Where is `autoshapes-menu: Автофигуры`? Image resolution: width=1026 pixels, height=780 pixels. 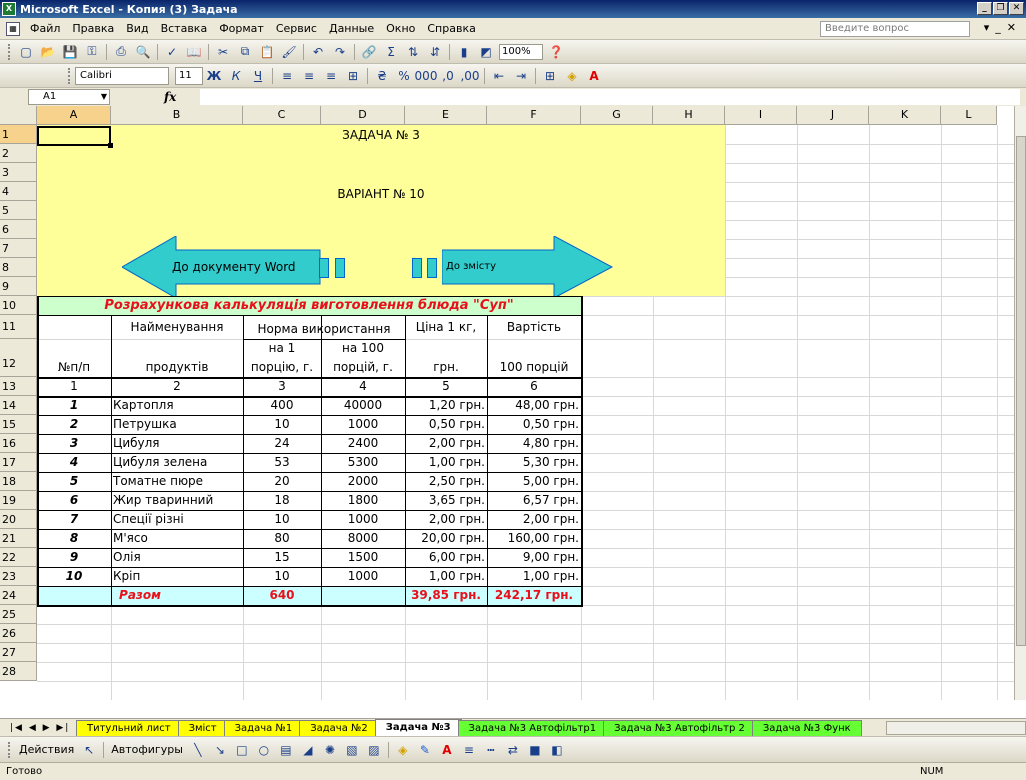 autoshapes-menu: Автофигуры is located at coordinates (147, 749).